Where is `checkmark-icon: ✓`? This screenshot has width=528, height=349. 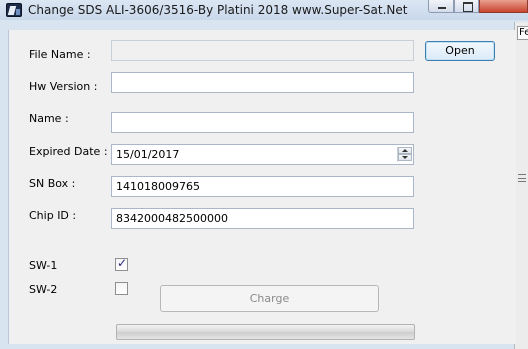
checkmark-icon: ✓ is located at coordinates (122, 263).